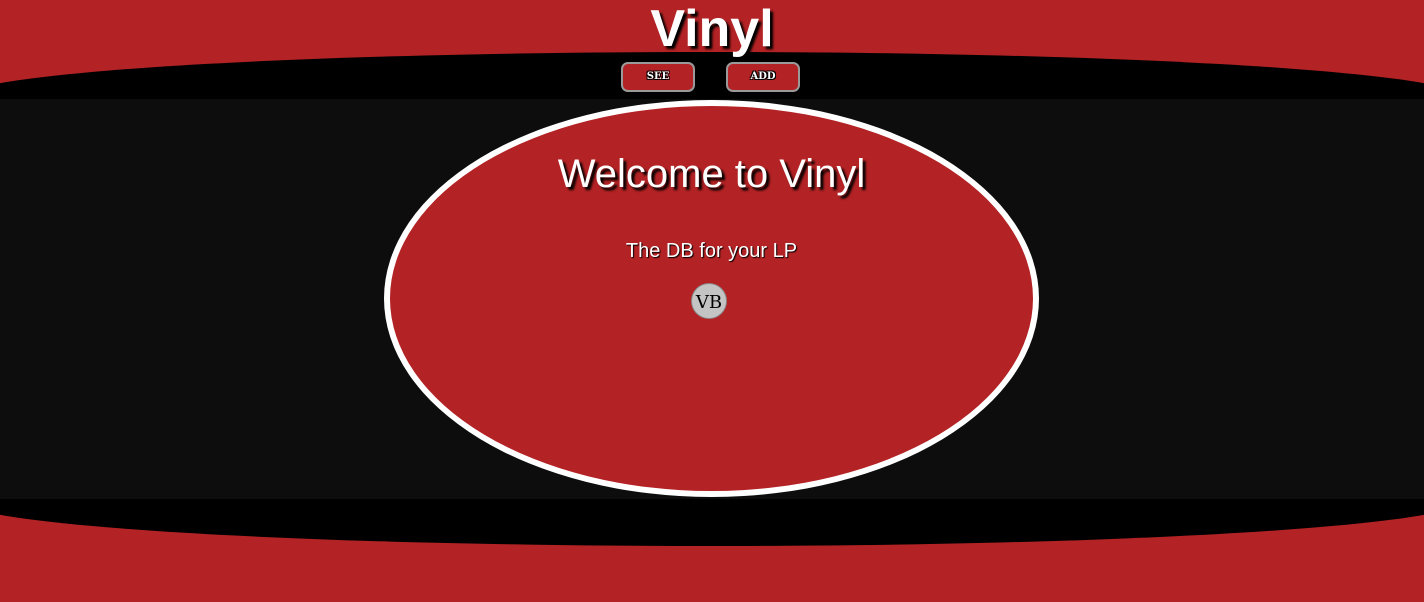 This screenshot has height=602, width=1424. I want to click on add-button: ADD, so click(763, 77).